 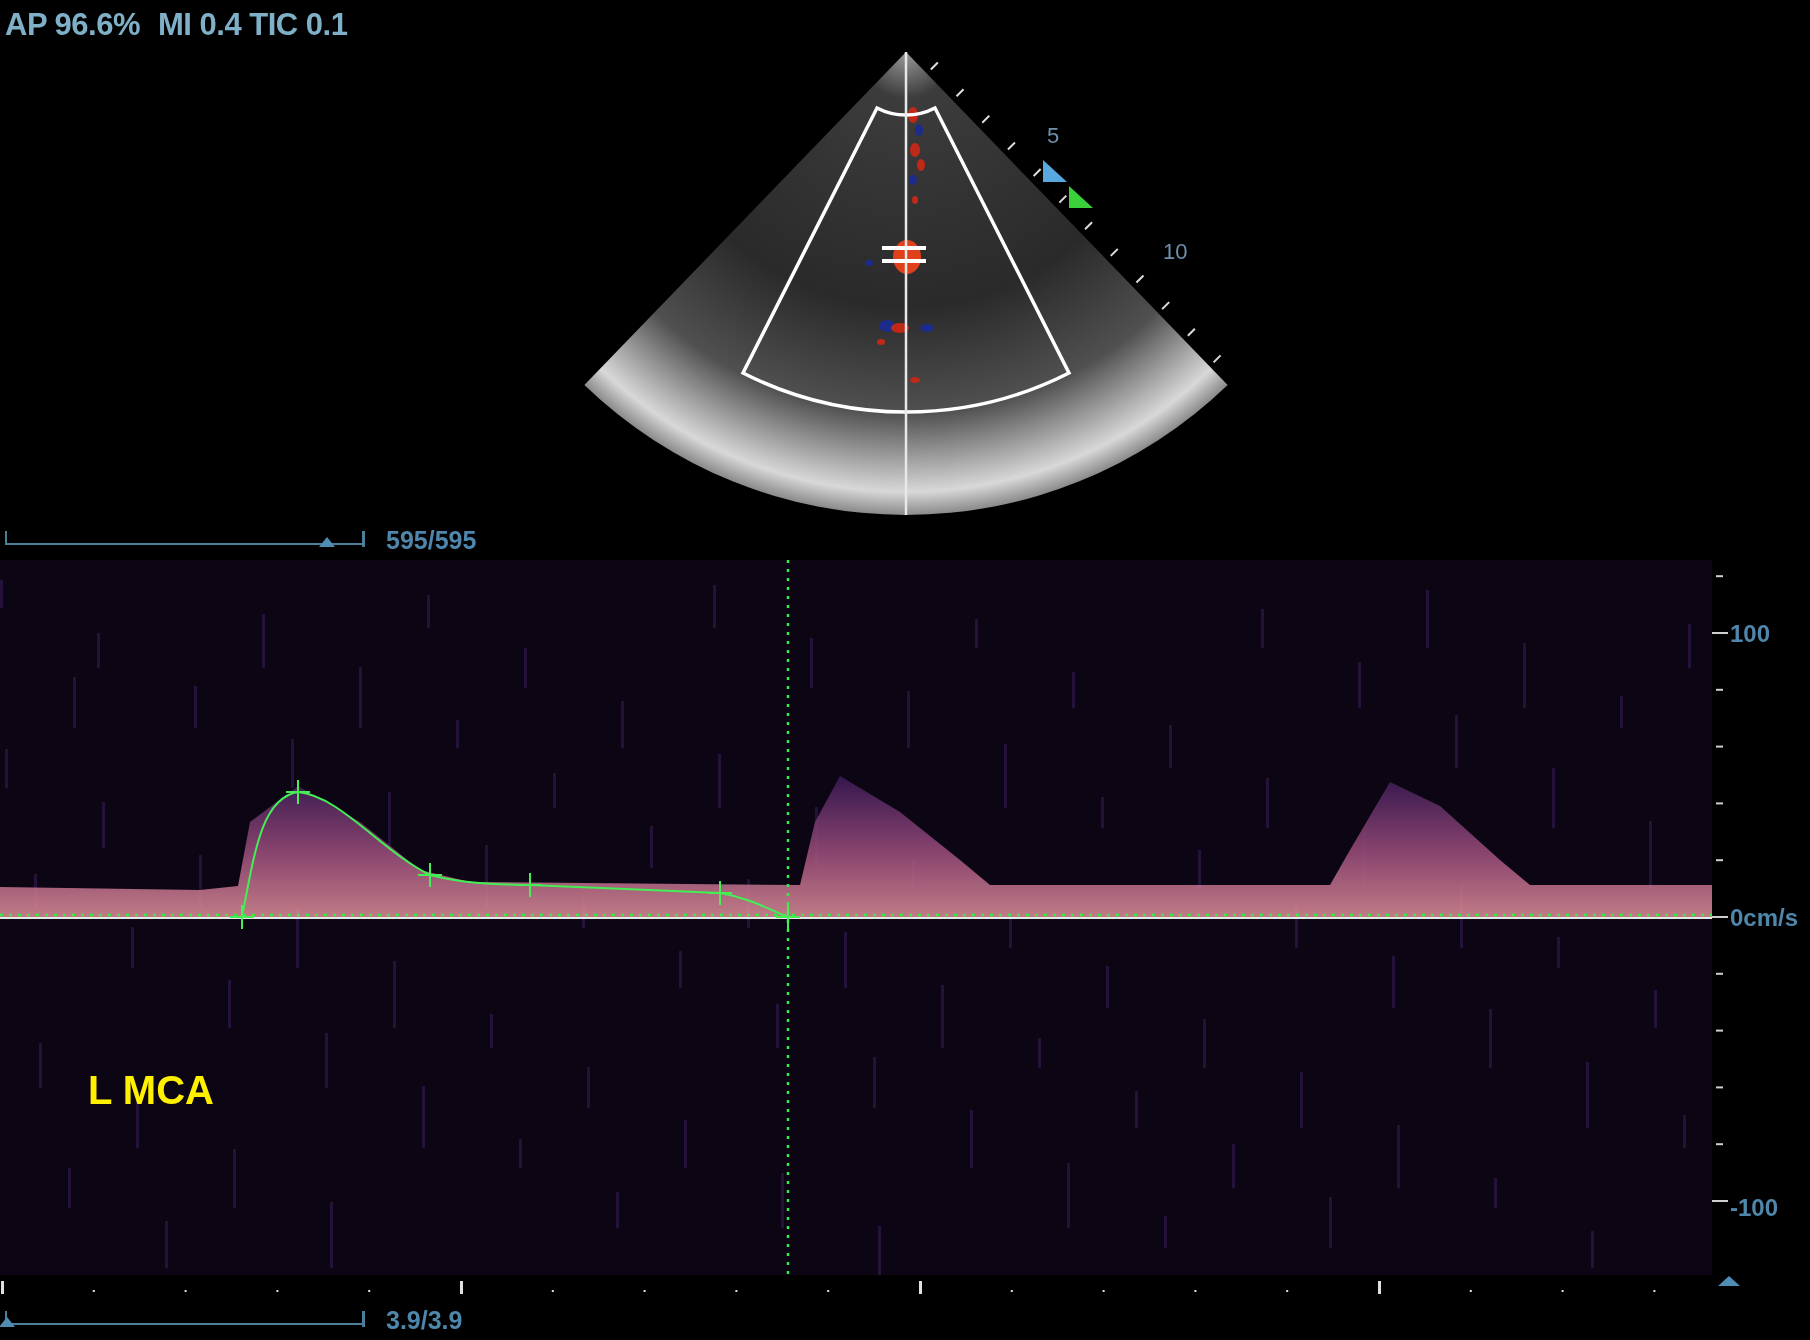 I want to click on velocity-label: -100, so click(x=1754, y=1207).